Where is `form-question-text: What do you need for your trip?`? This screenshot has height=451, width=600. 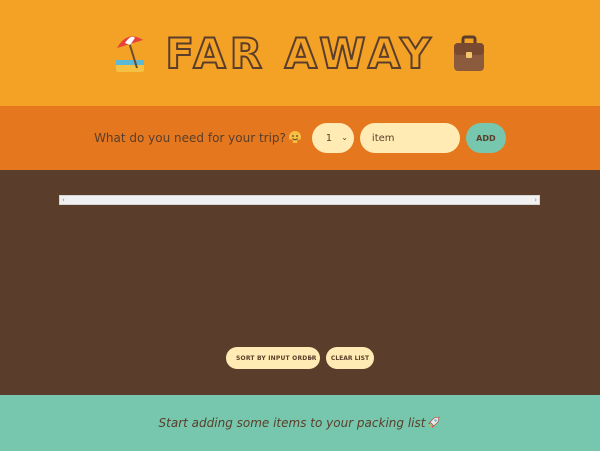
form-question-text: What do you need for your trip? is located at coordinates (190, 138).